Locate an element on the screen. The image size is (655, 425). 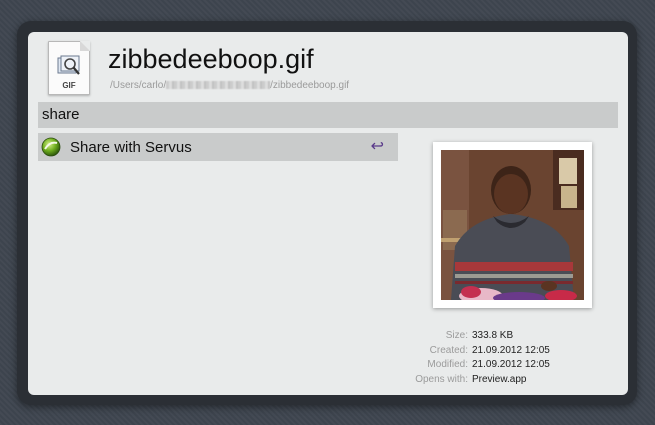
preview-app-icon is located at coordinates (68, 65).